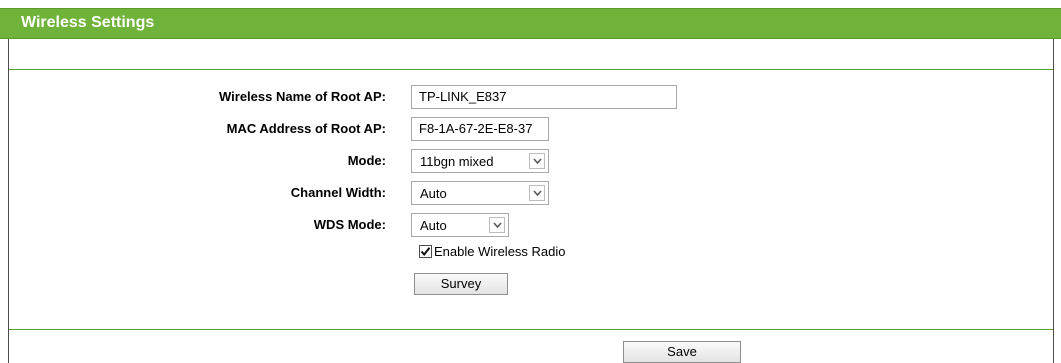  I want to click on enable-radio-checkbox, so click(425, 251).